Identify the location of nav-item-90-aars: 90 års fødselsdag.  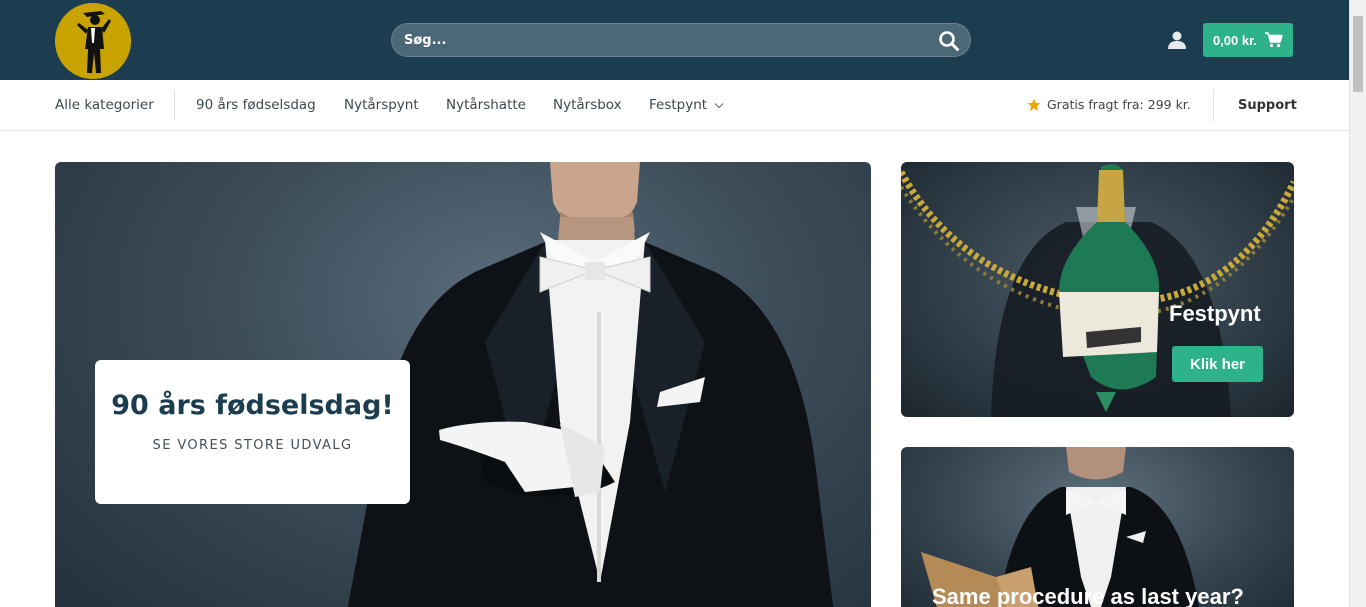
(256, 105).